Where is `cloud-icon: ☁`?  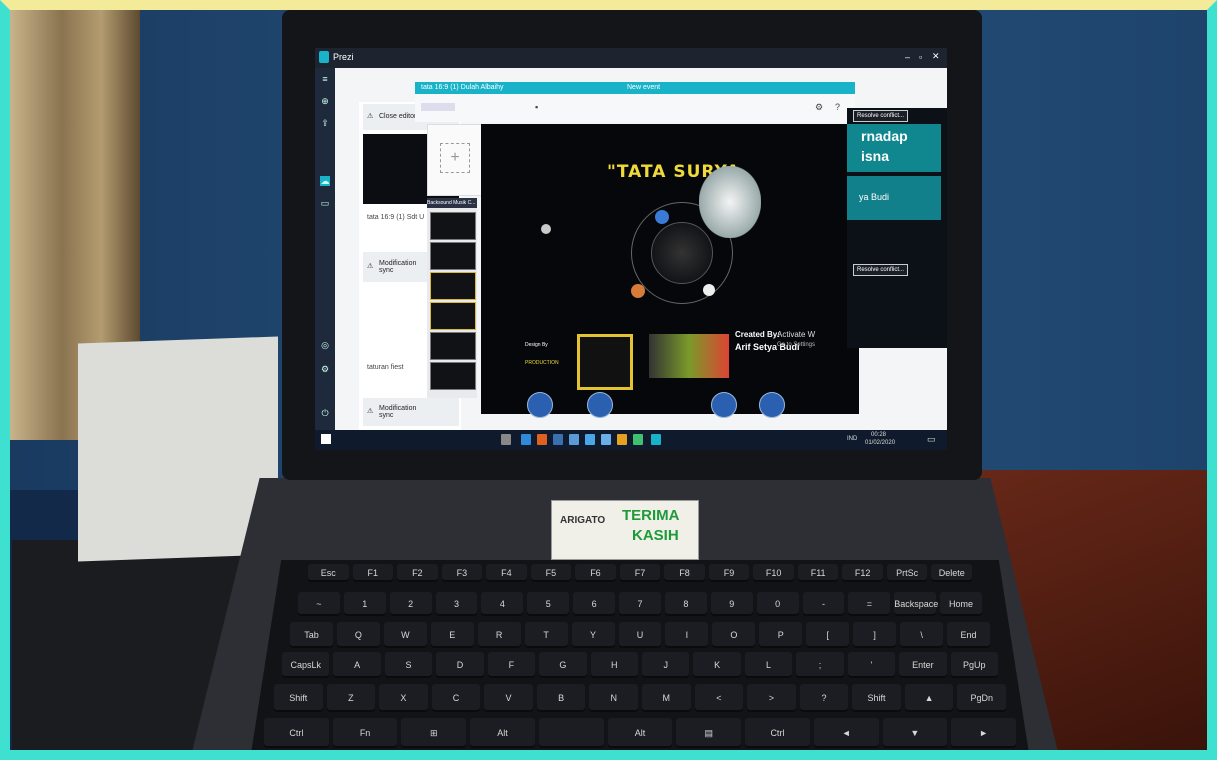 cloud-icon: ☁ is located at coordinates (325, 181).